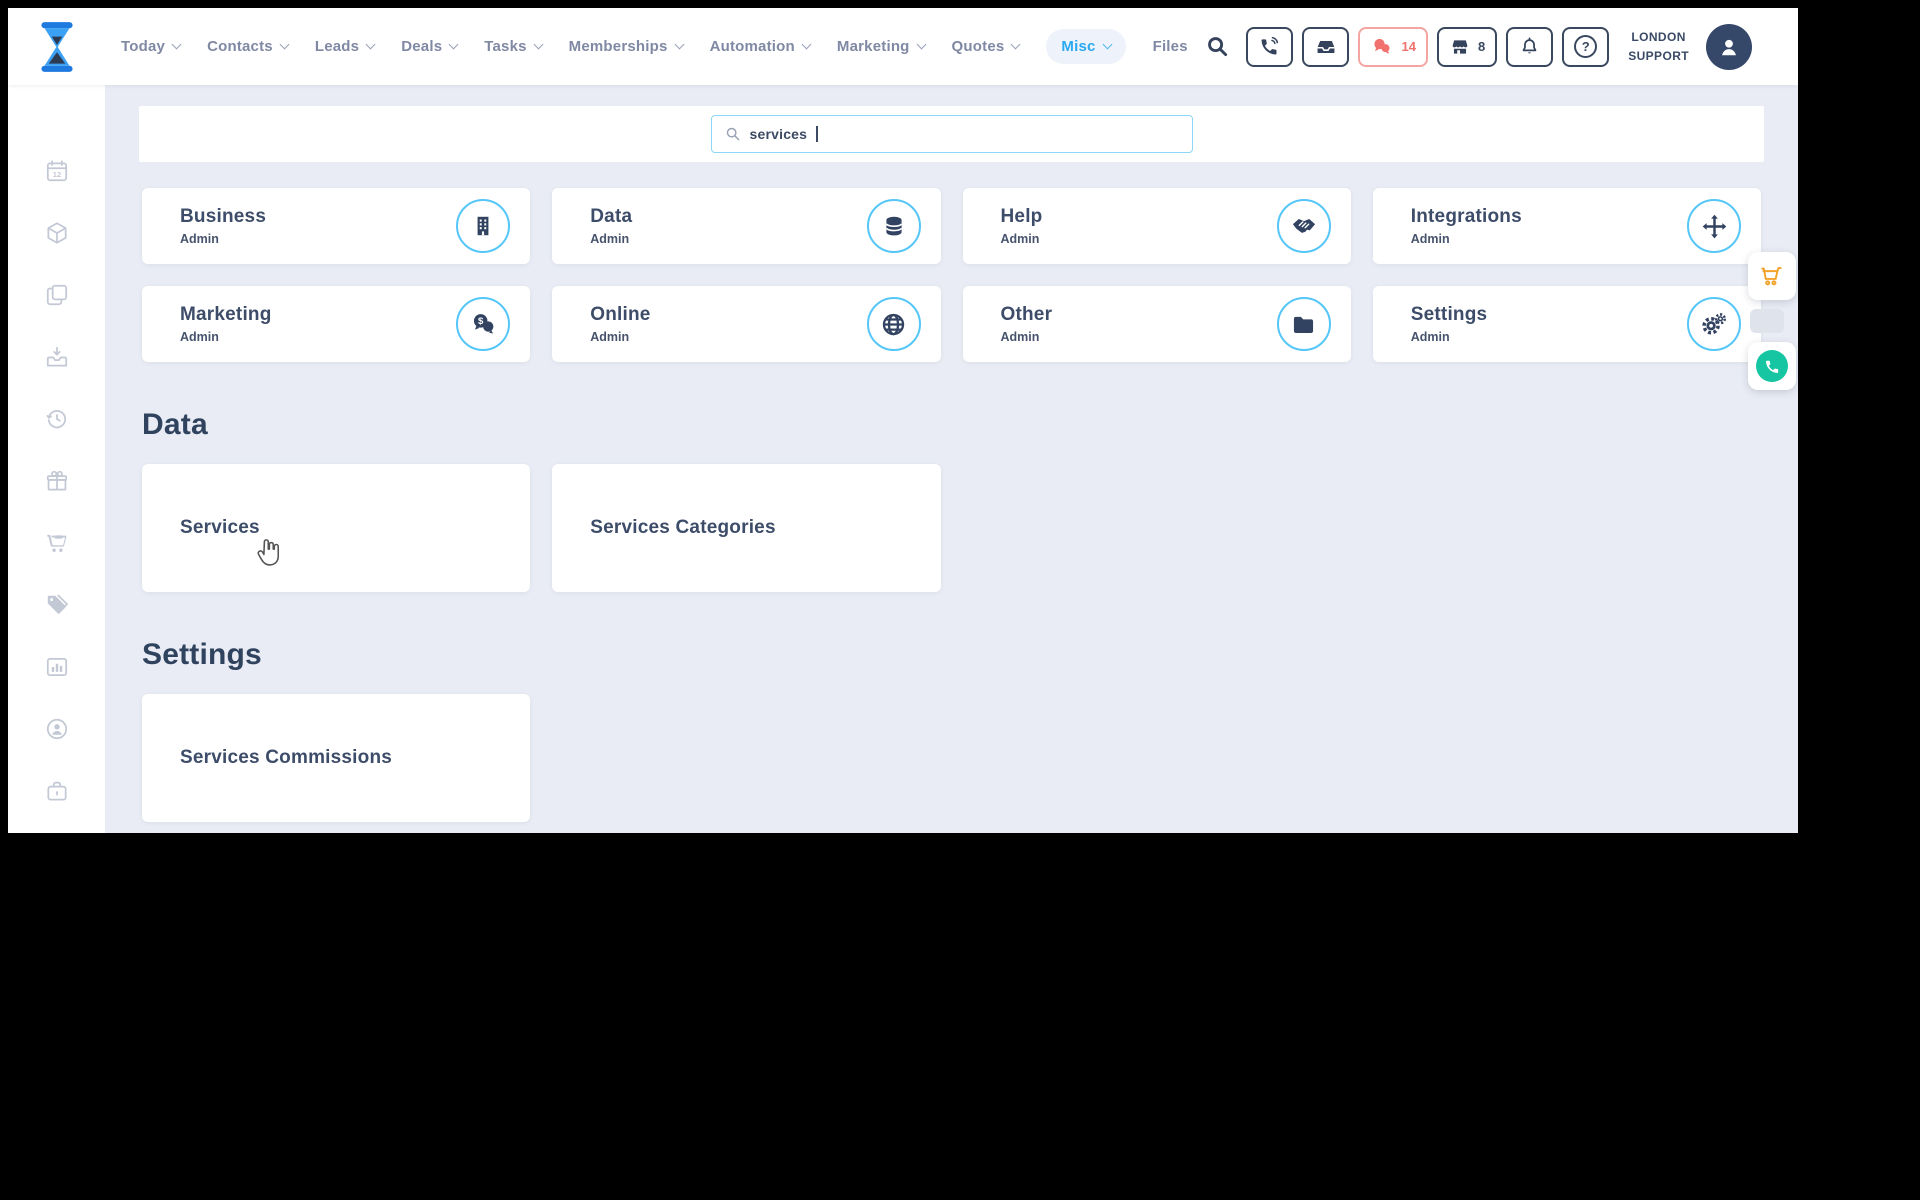  I want to click on chart-image-icon, so click(56, 666).